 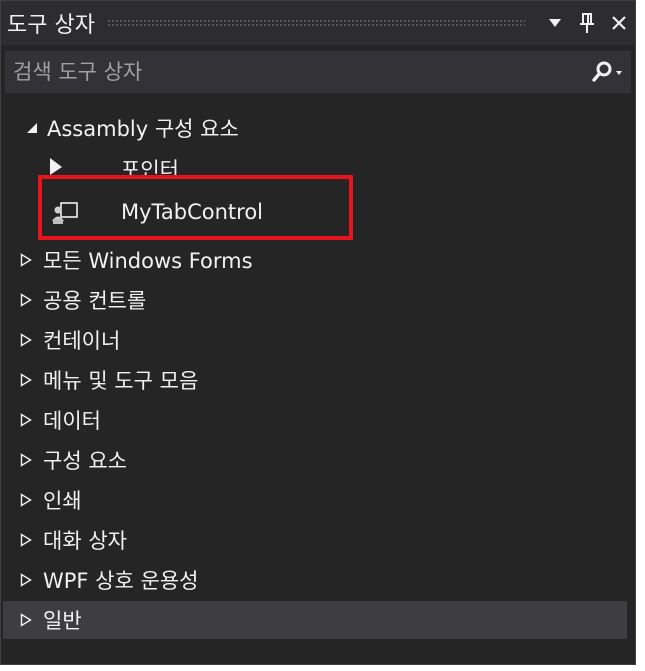 I want to click on dropdown-triangle-icon, so click(x=555, y=23).